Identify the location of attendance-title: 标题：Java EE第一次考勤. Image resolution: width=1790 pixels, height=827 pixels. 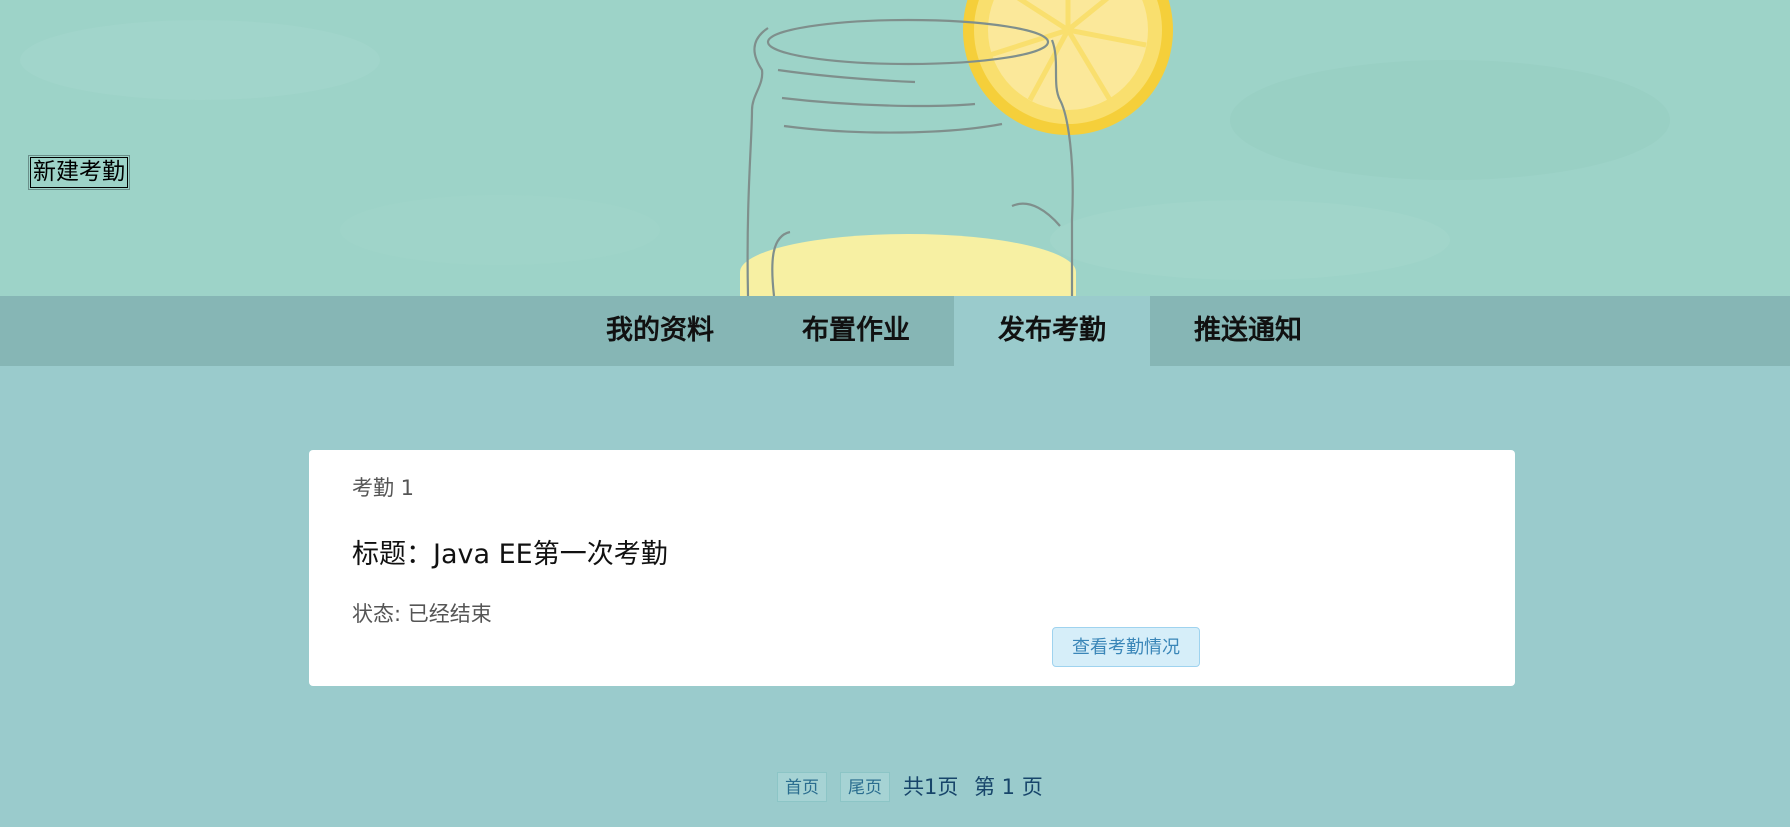
(510, 554).